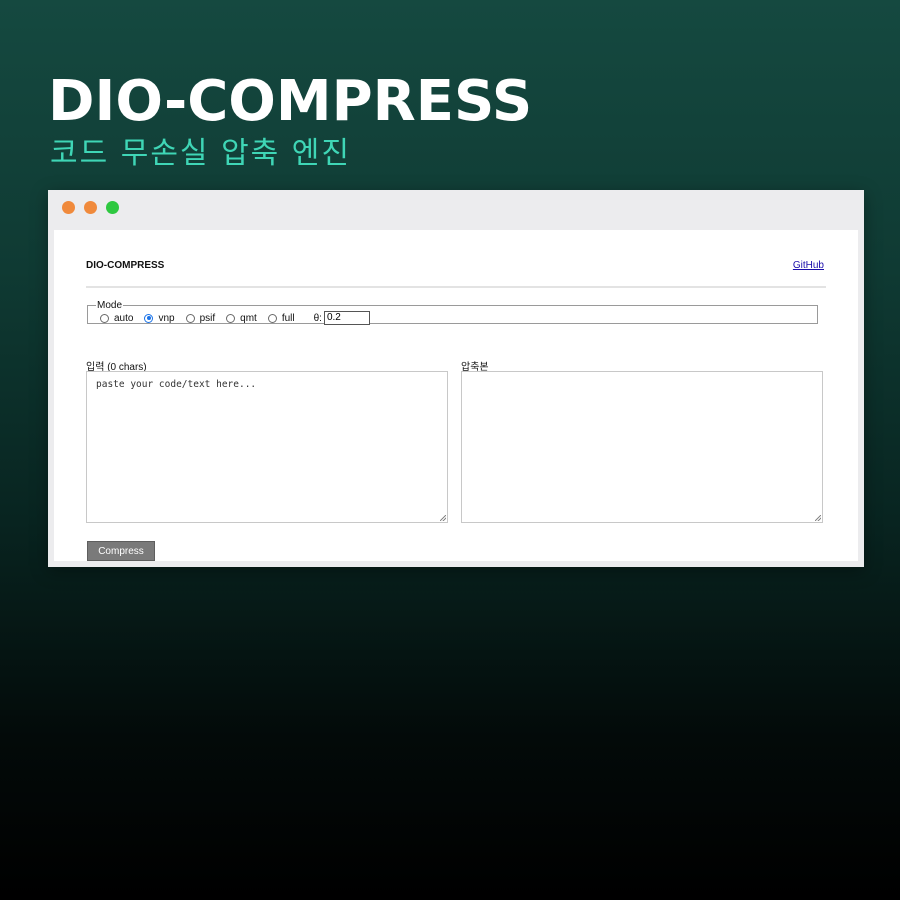 This screenshot has height=900, width=900. I want to click on mode-radio-auto, so click(104, 318).